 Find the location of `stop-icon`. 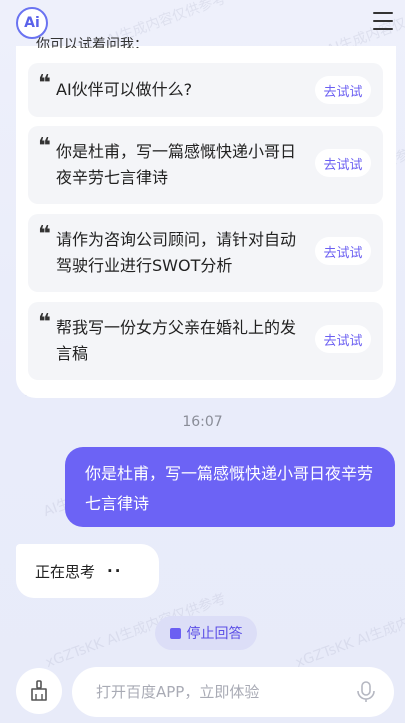

stop-icon is located at coordinates (175, 633).